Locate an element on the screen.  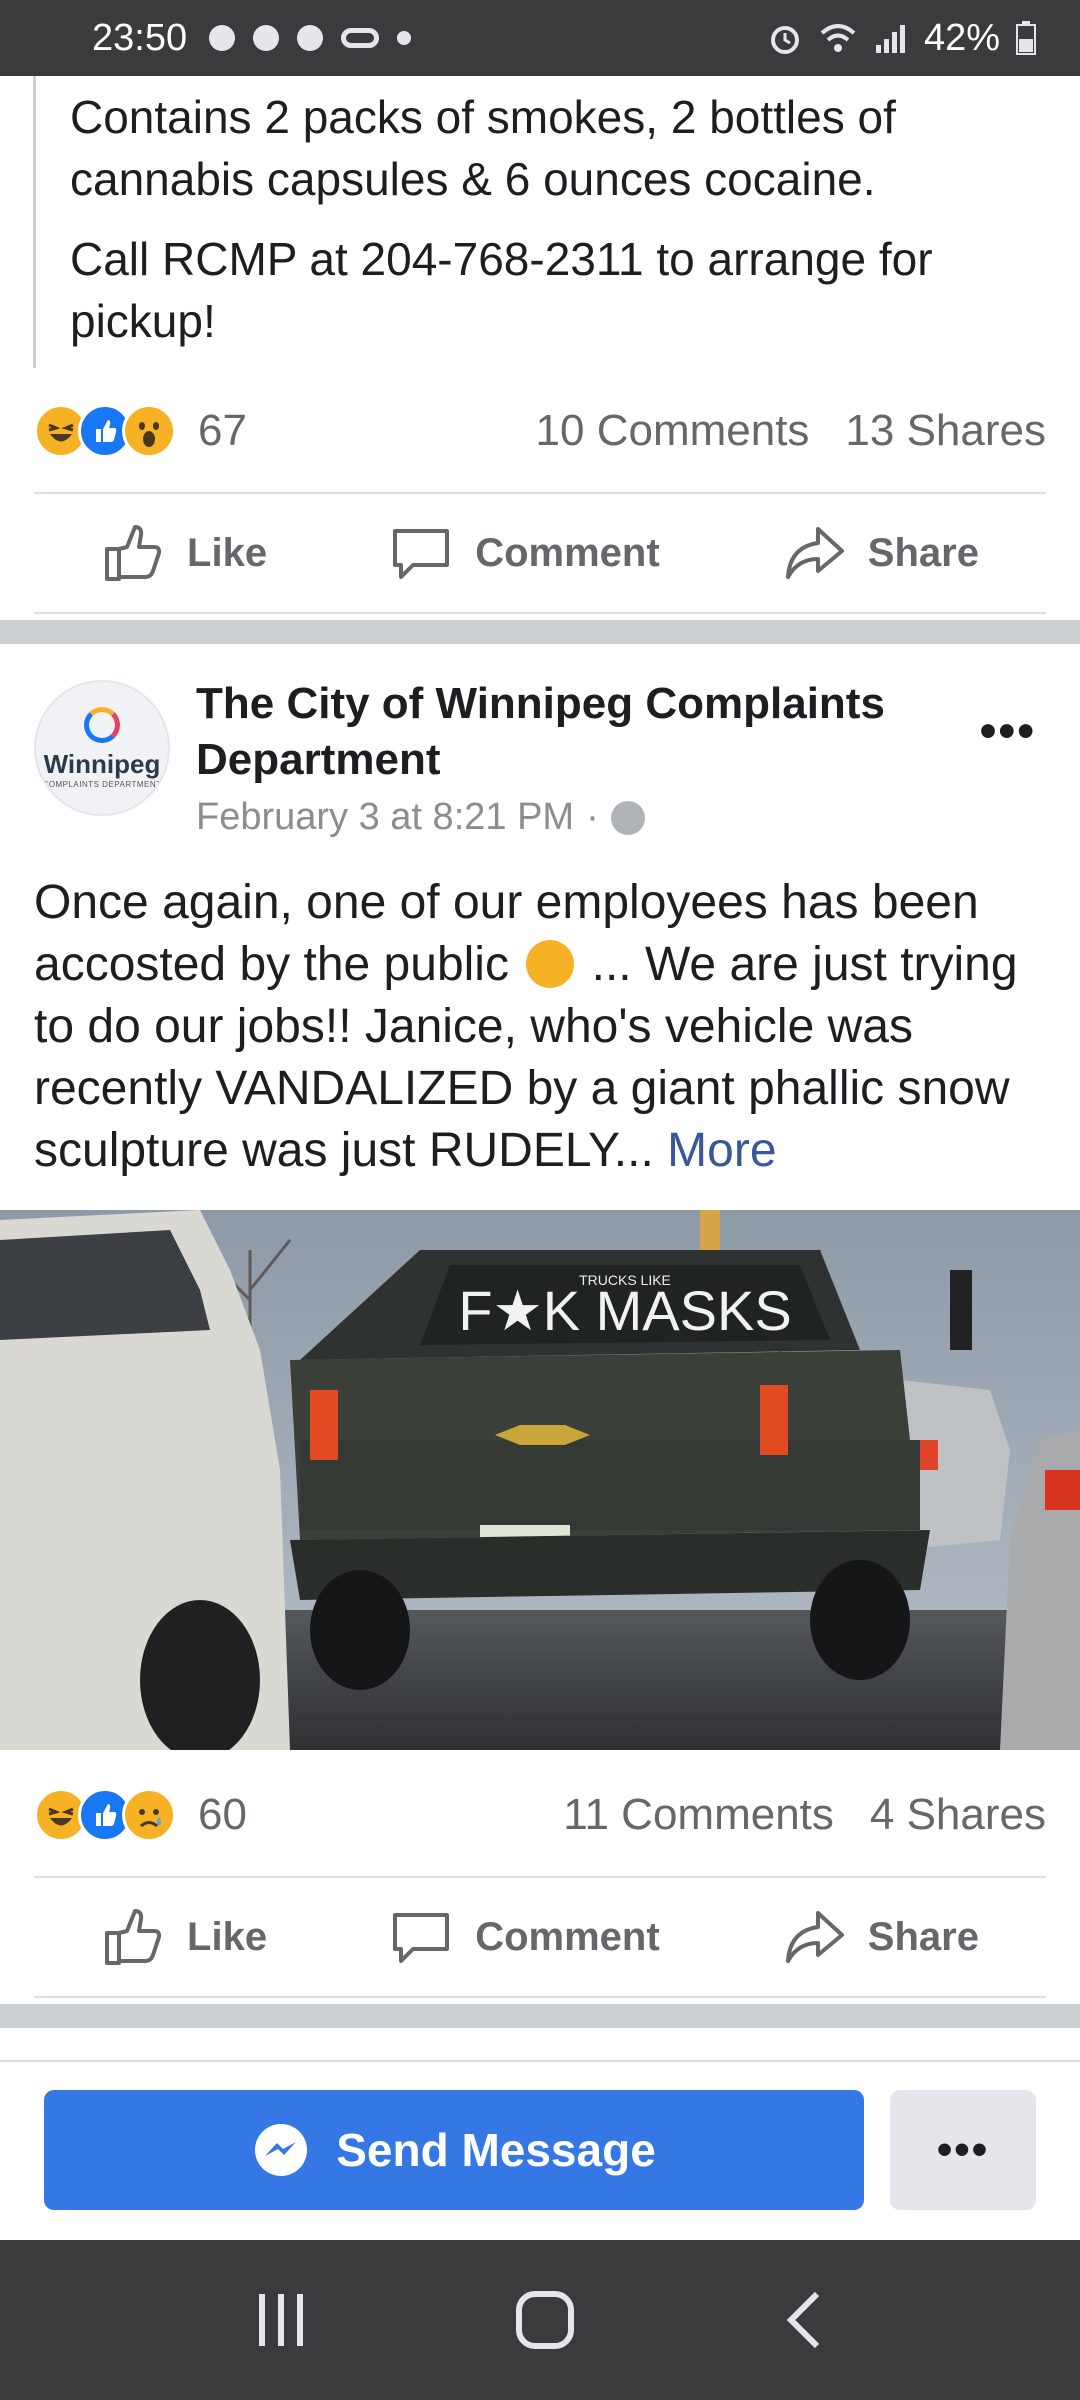
more-options-button: ••• is located at coordinates (963, 2150).